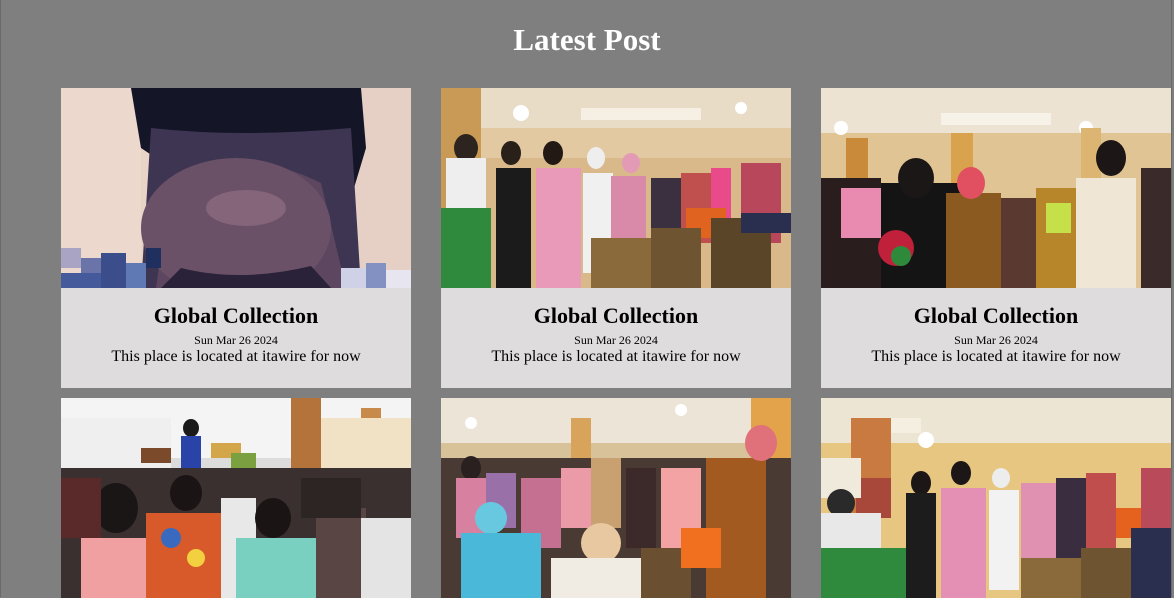 The width and height of the screenshot is (1174, 598). What do you see at coordinates (587, 39) in the screenshot?
I see `page-title: Latest Post` at bounding box center [587, 39].